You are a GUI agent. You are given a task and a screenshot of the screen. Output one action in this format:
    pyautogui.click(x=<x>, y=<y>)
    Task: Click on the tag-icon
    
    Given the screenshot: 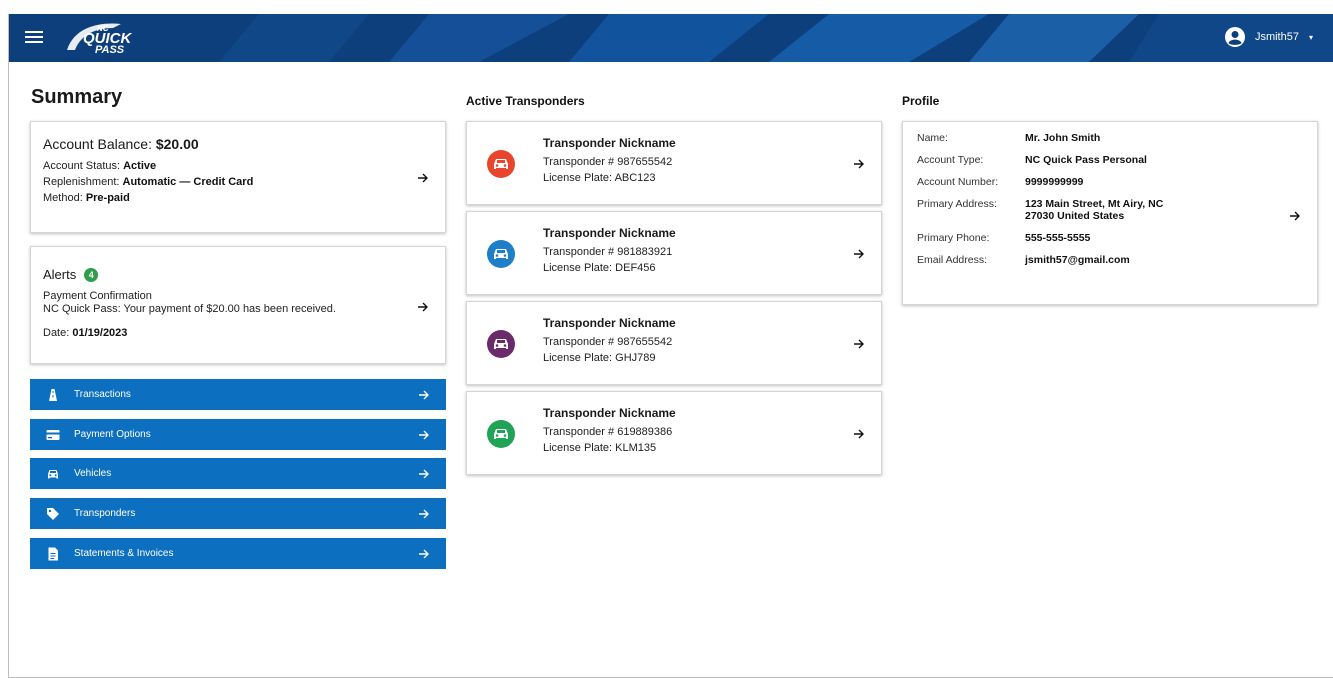 What is the action you would take?
    pyautogui.click(x=53, y=513)
    